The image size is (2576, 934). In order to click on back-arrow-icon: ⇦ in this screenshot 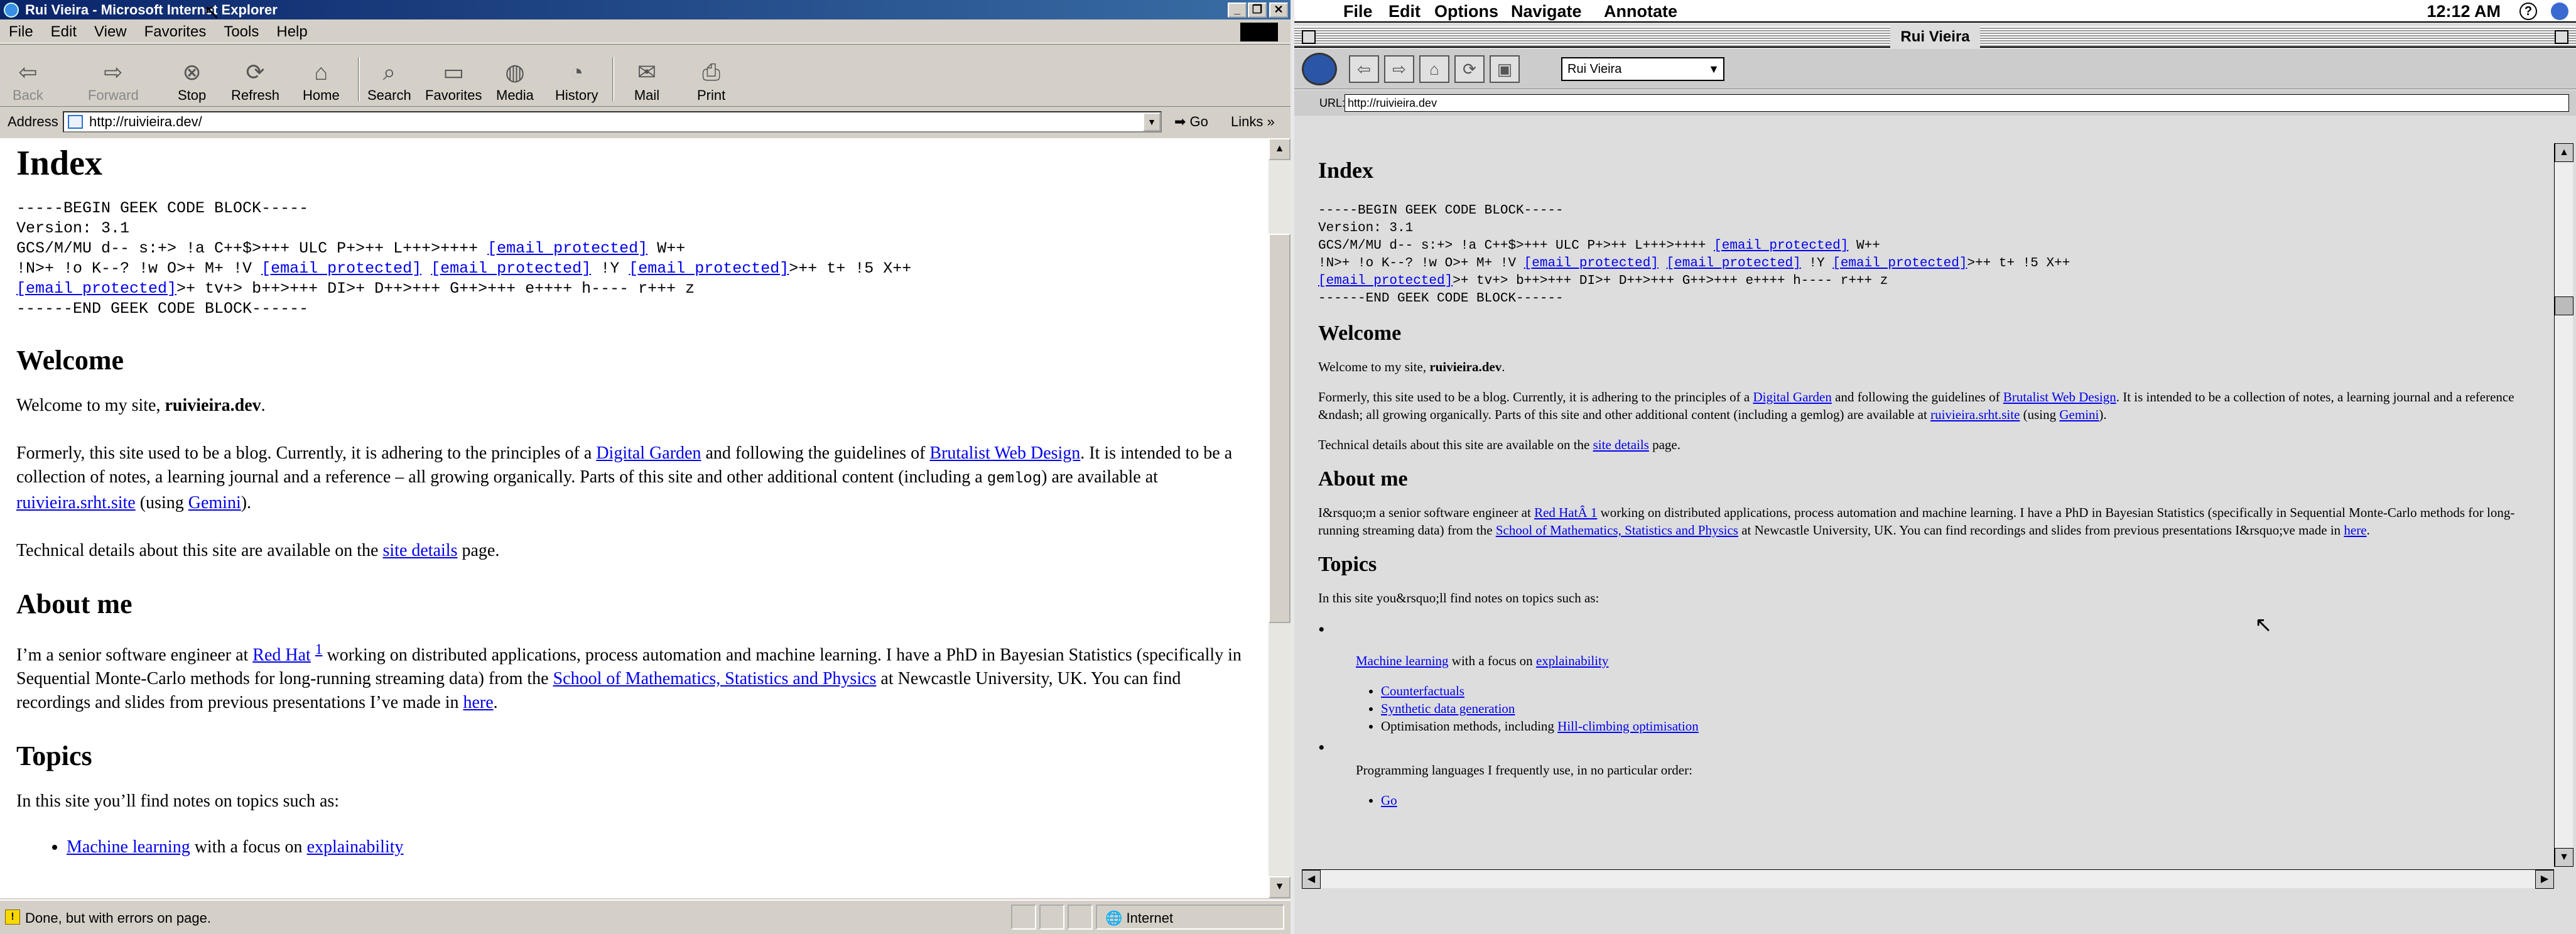, I will do `click(1364, 69)`.